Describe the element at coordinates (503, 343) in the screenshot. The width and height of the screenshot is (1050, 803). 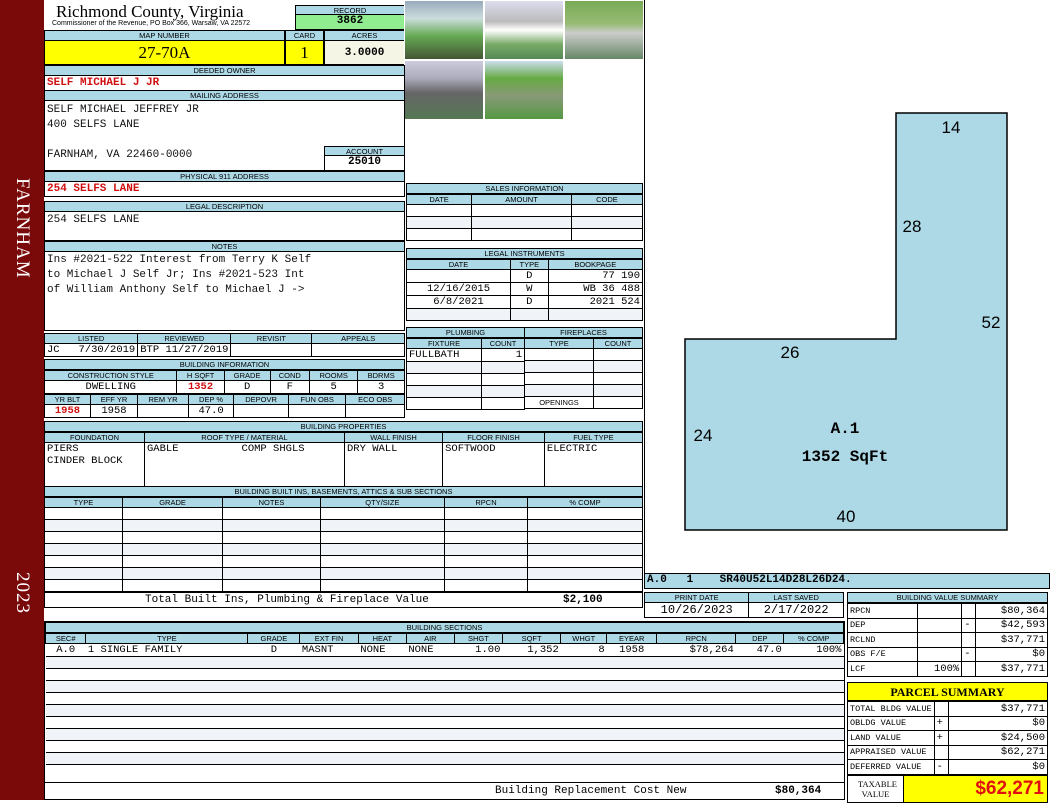
I see `column-header: COUNT` at that location.